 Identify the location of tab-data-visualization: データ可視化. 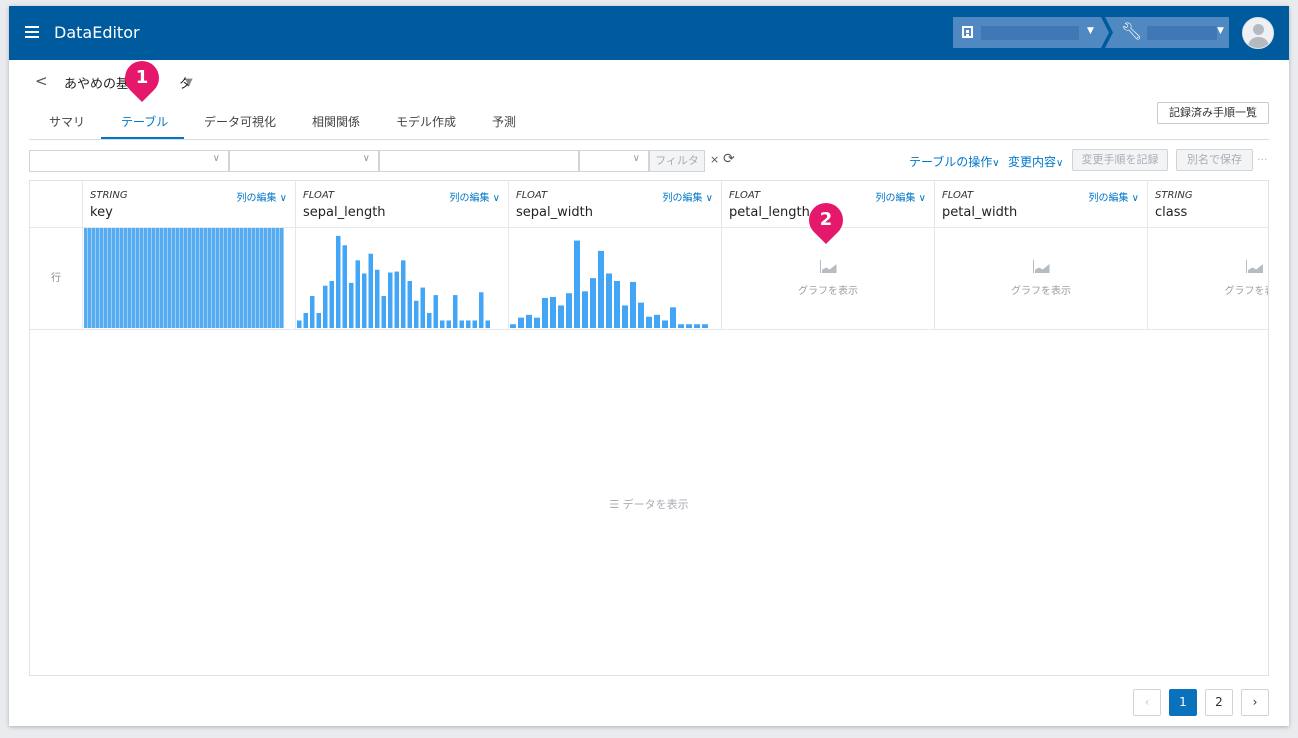
(240, 121).